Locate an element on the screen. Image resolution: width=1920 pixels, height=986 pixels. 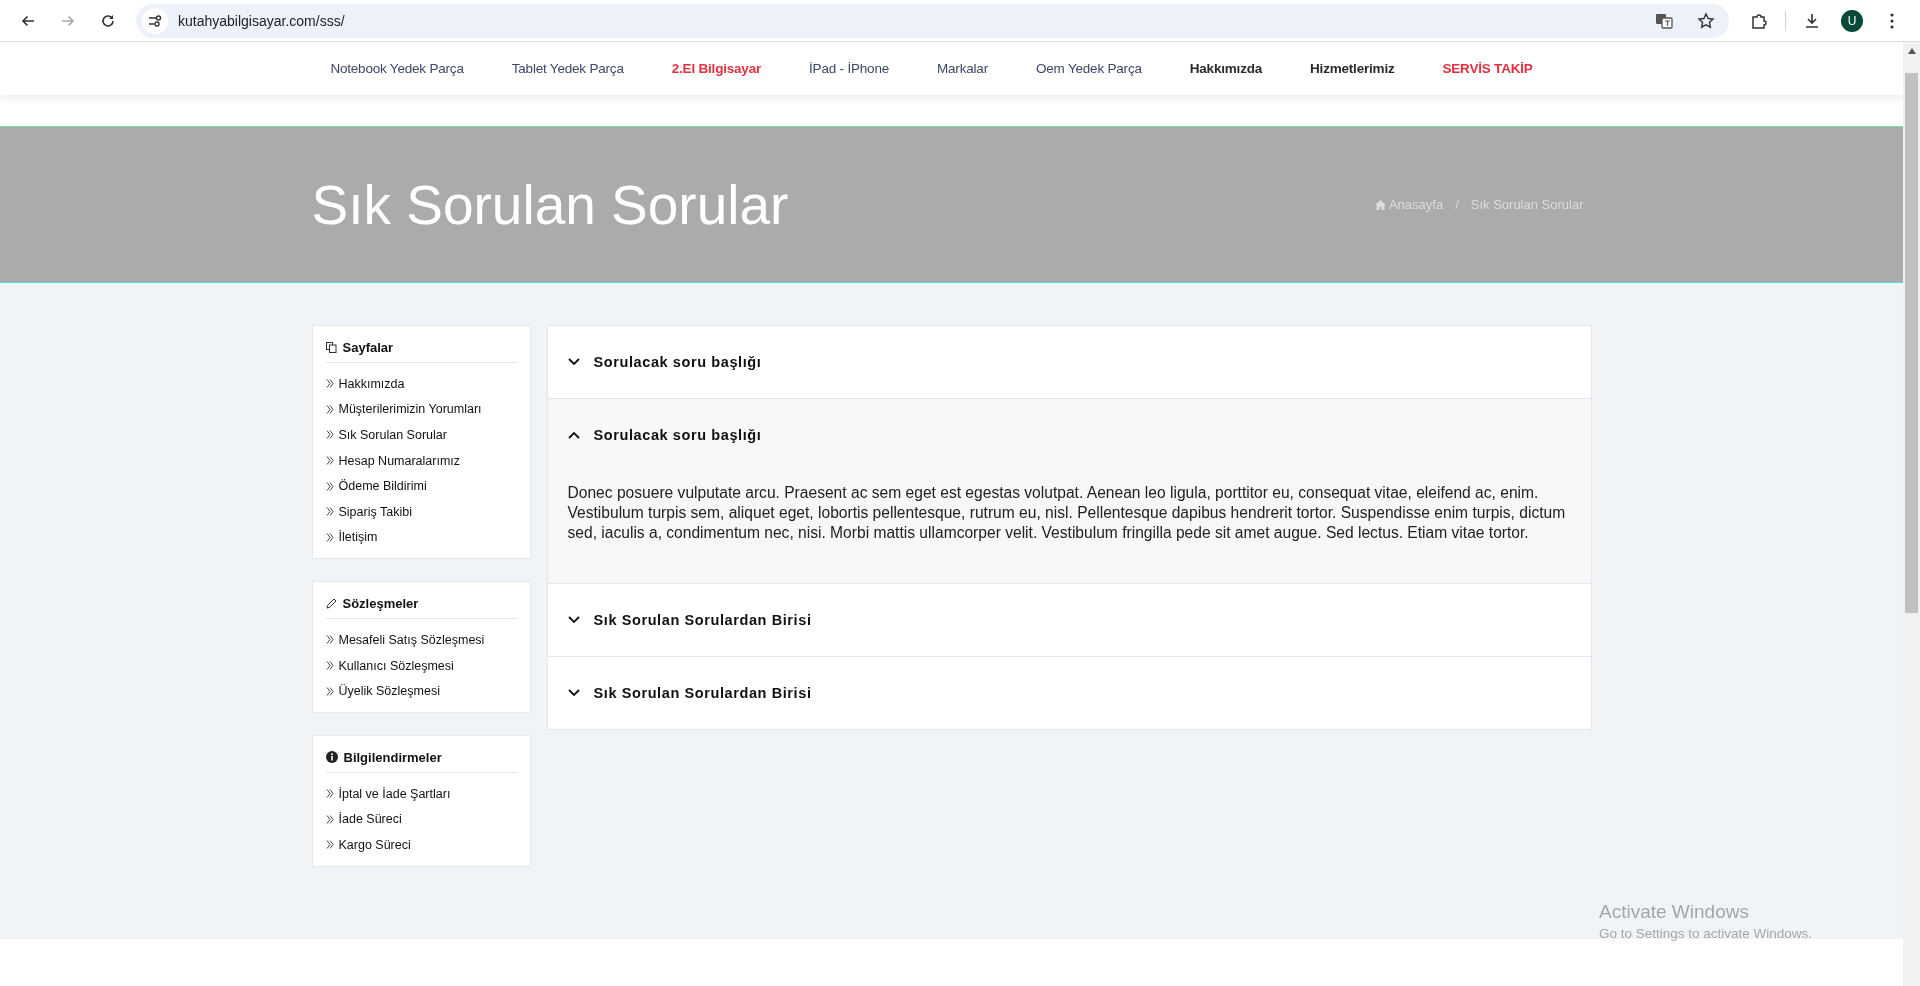
scrollbar-thumb is located at coordinates (1911, 343).